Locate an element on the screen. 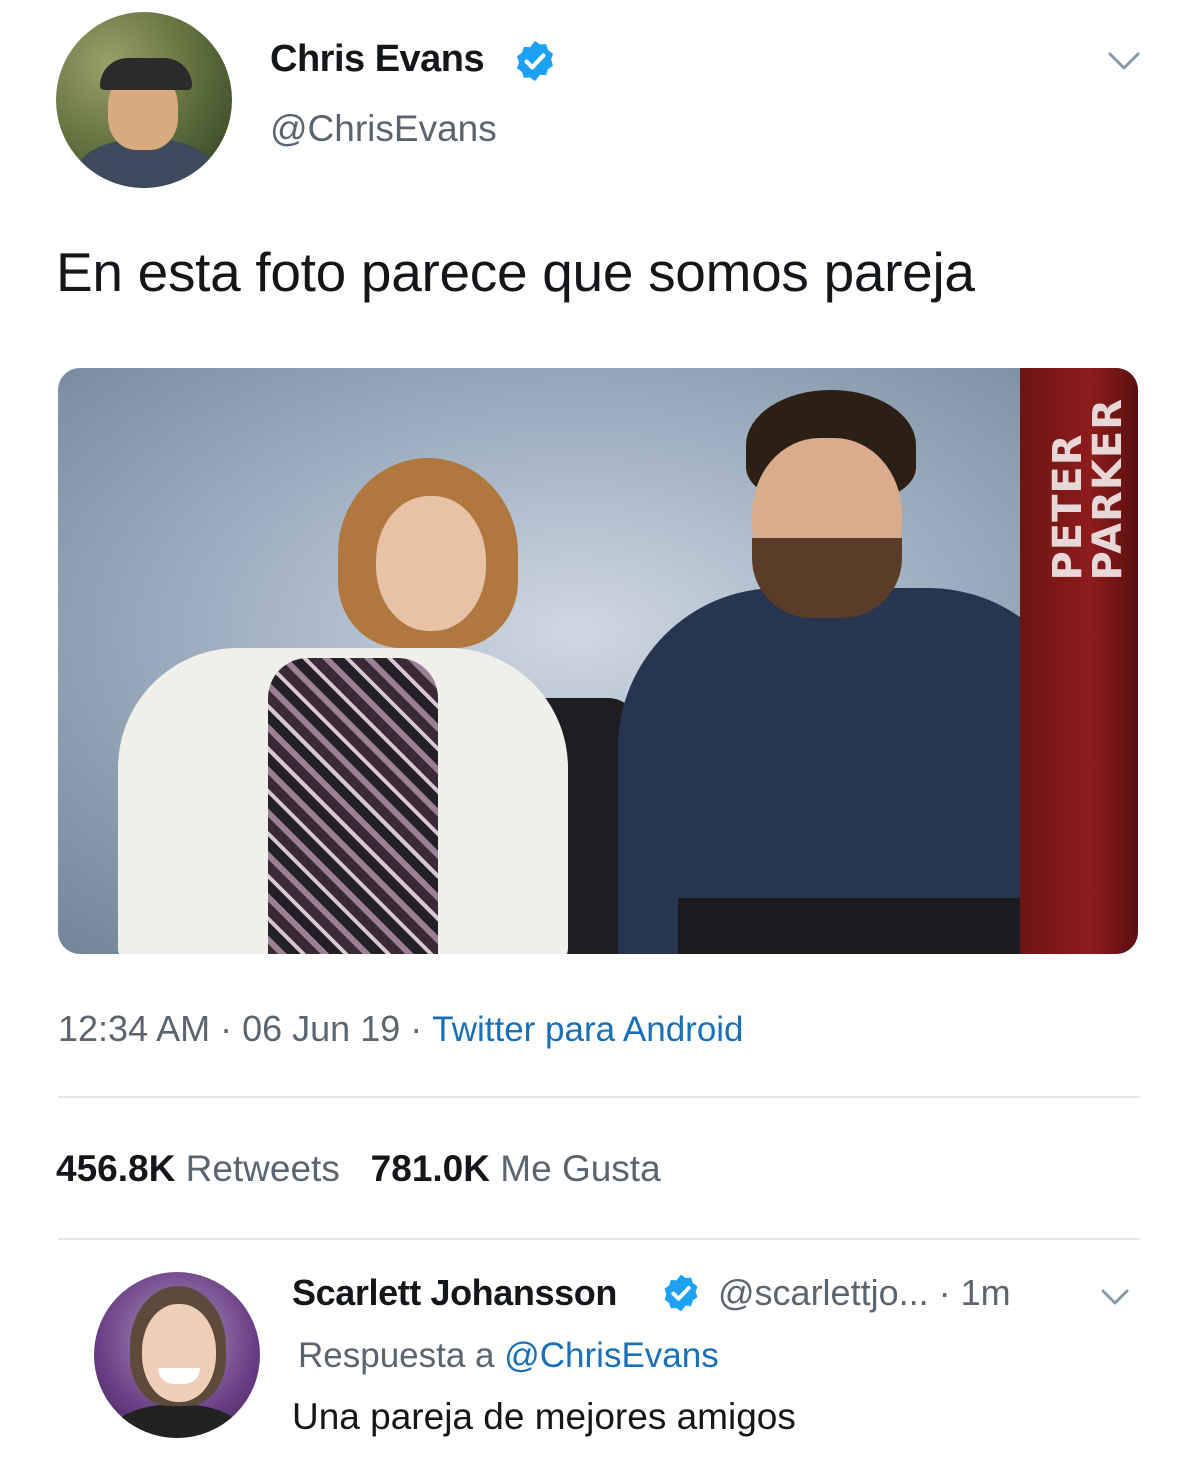 This screenshot has width=1200, height=1484. reply-author-avatar is located at coordinates (177, 1355).